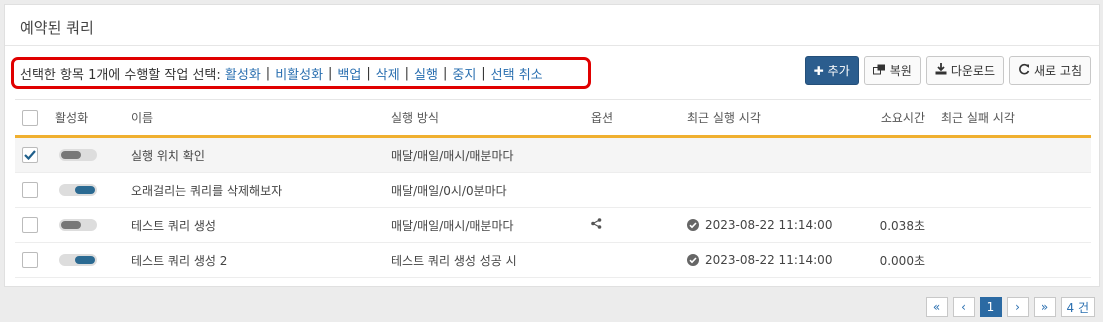 The height and width of the screenshot is (322, 1103). I want to click on download-icon, so click(941, 70).